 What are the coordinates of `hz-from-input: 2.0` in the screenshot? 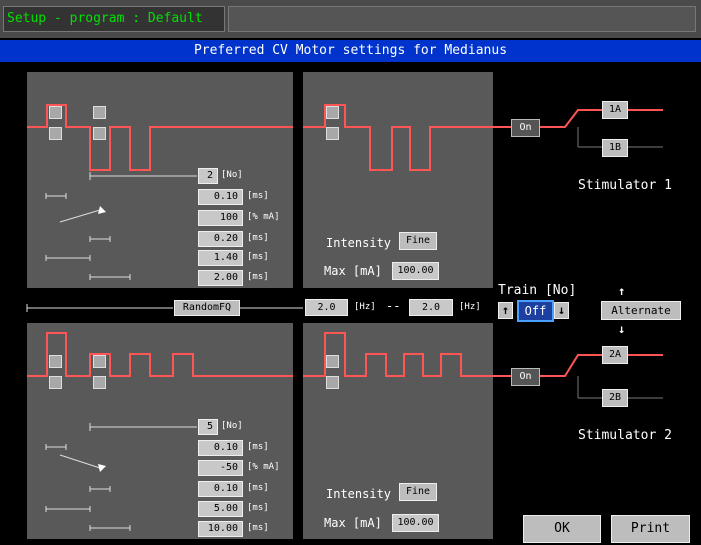 It's located at (326, 307).